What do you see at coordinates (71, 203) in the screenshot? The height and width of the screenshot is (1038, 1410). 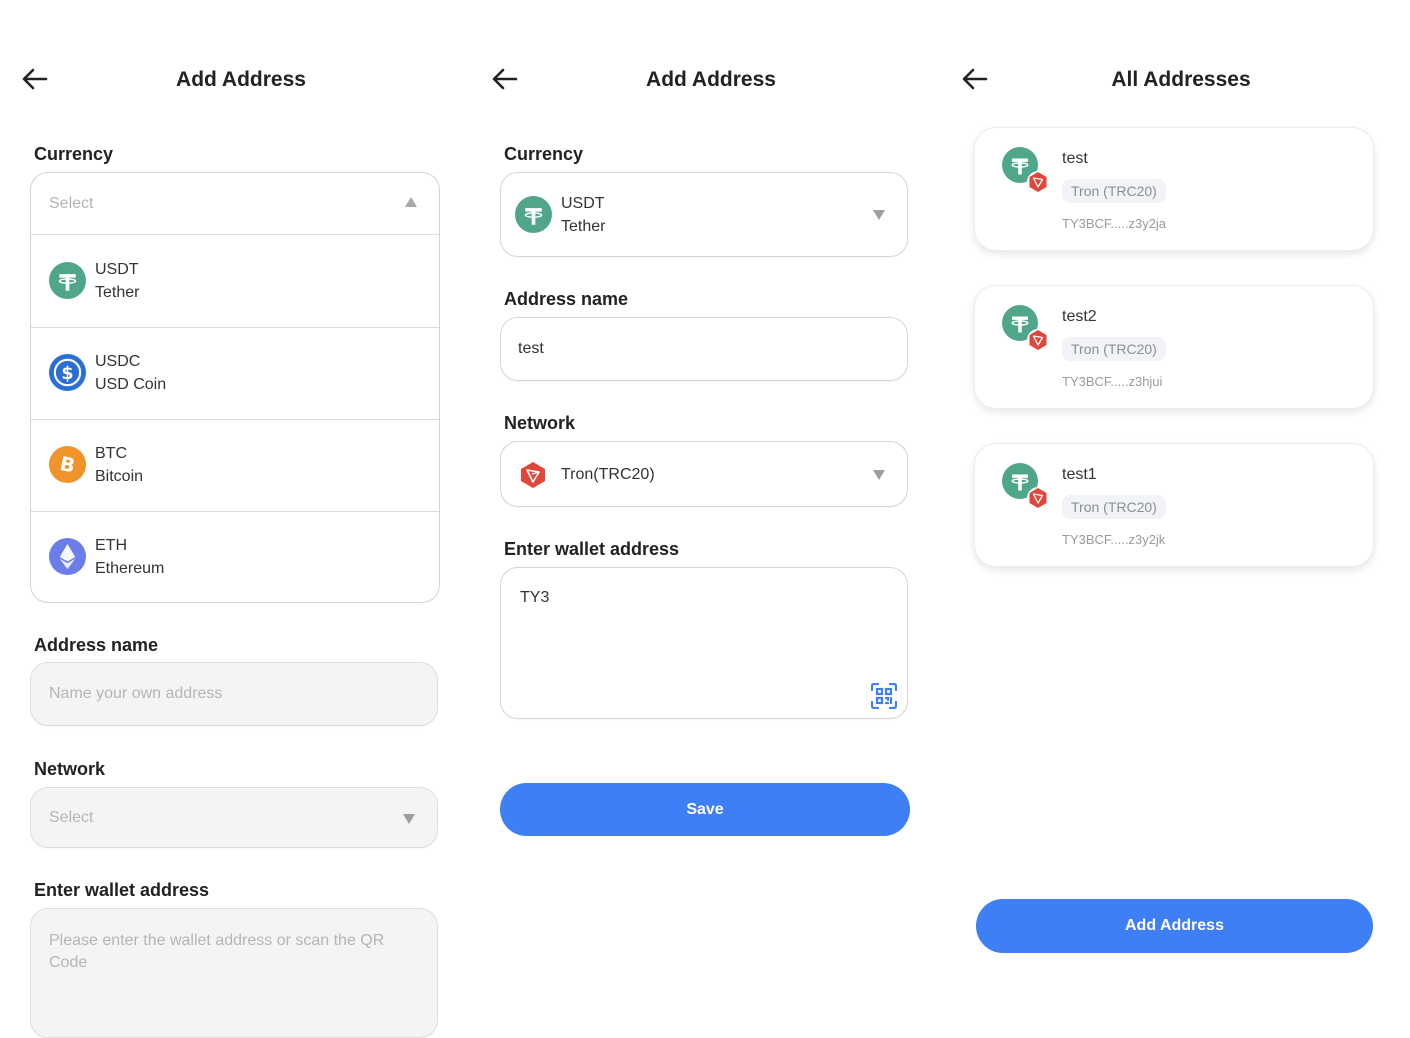 I see `currency-placeholder: Select` at bounding box center [71, 203].